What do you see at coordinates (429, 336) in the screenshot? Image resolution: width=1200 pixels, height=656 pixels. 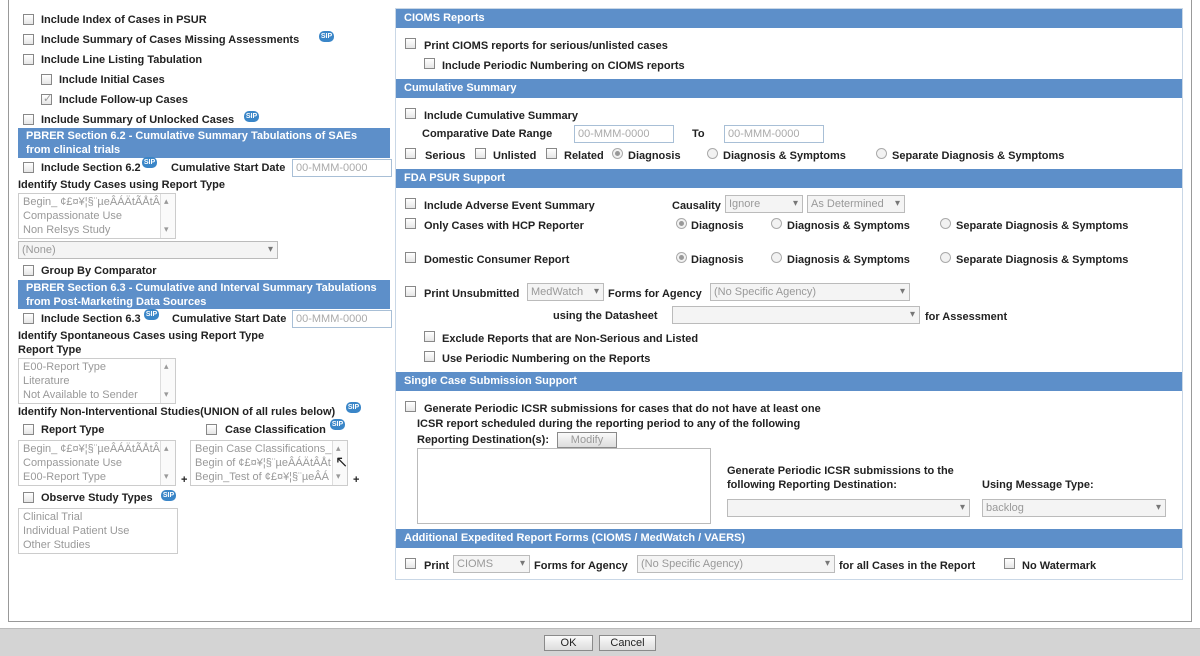 I see `exclude-nonserious-checkbox` at bounding box center [429, 336].